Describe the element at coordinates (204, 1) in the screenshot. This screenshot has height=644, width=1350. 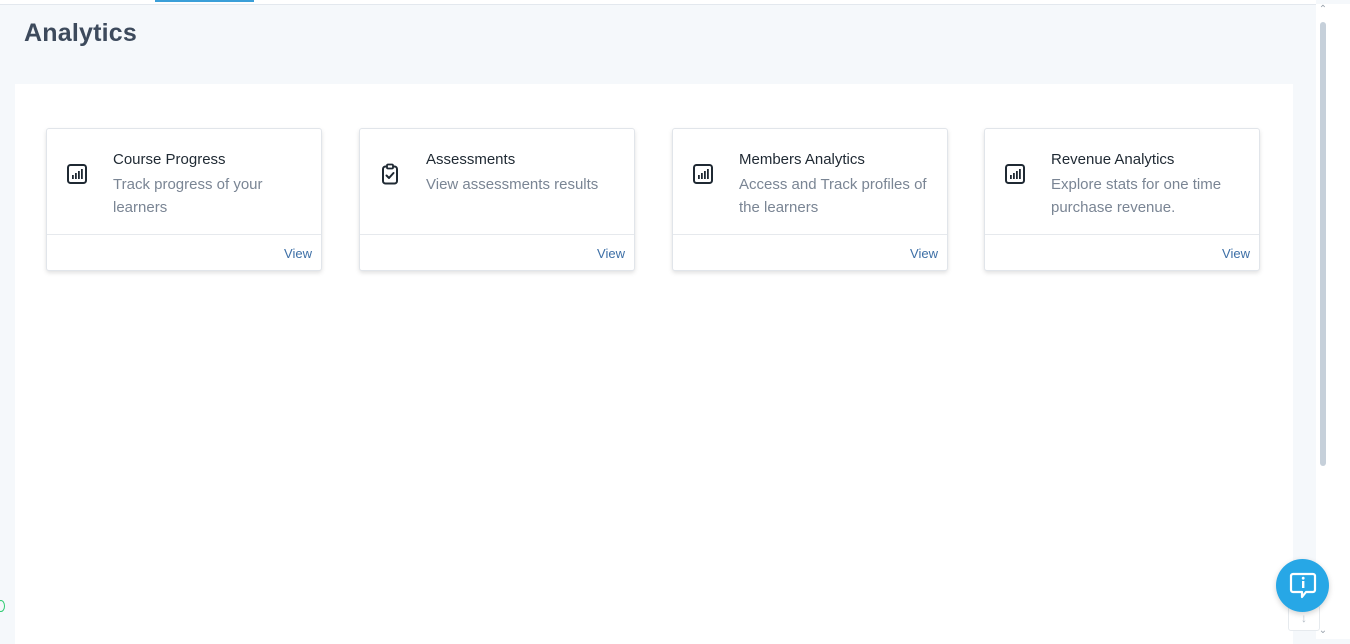
I see `active-tab-indicator` at that location.